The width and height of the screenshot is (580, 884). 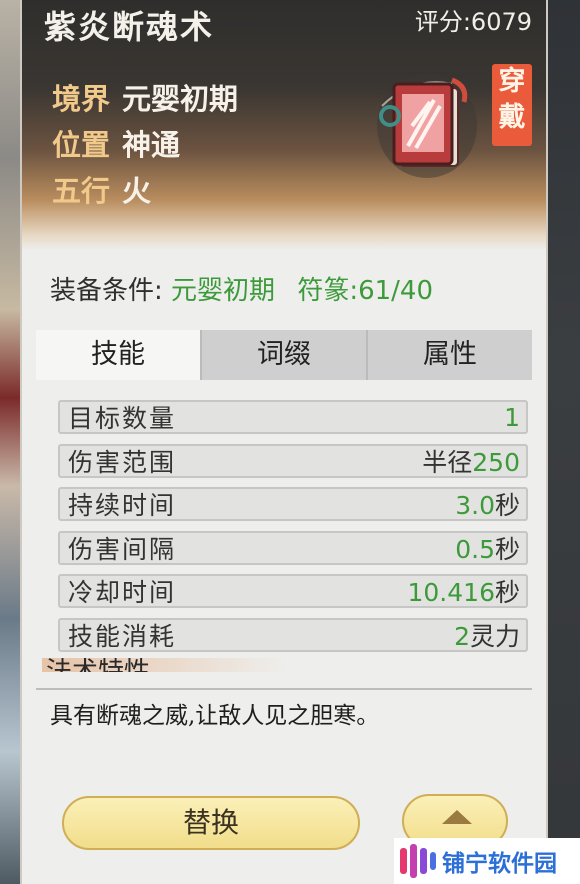 I want to click on background-scene-left, so click(x=11, y=442).